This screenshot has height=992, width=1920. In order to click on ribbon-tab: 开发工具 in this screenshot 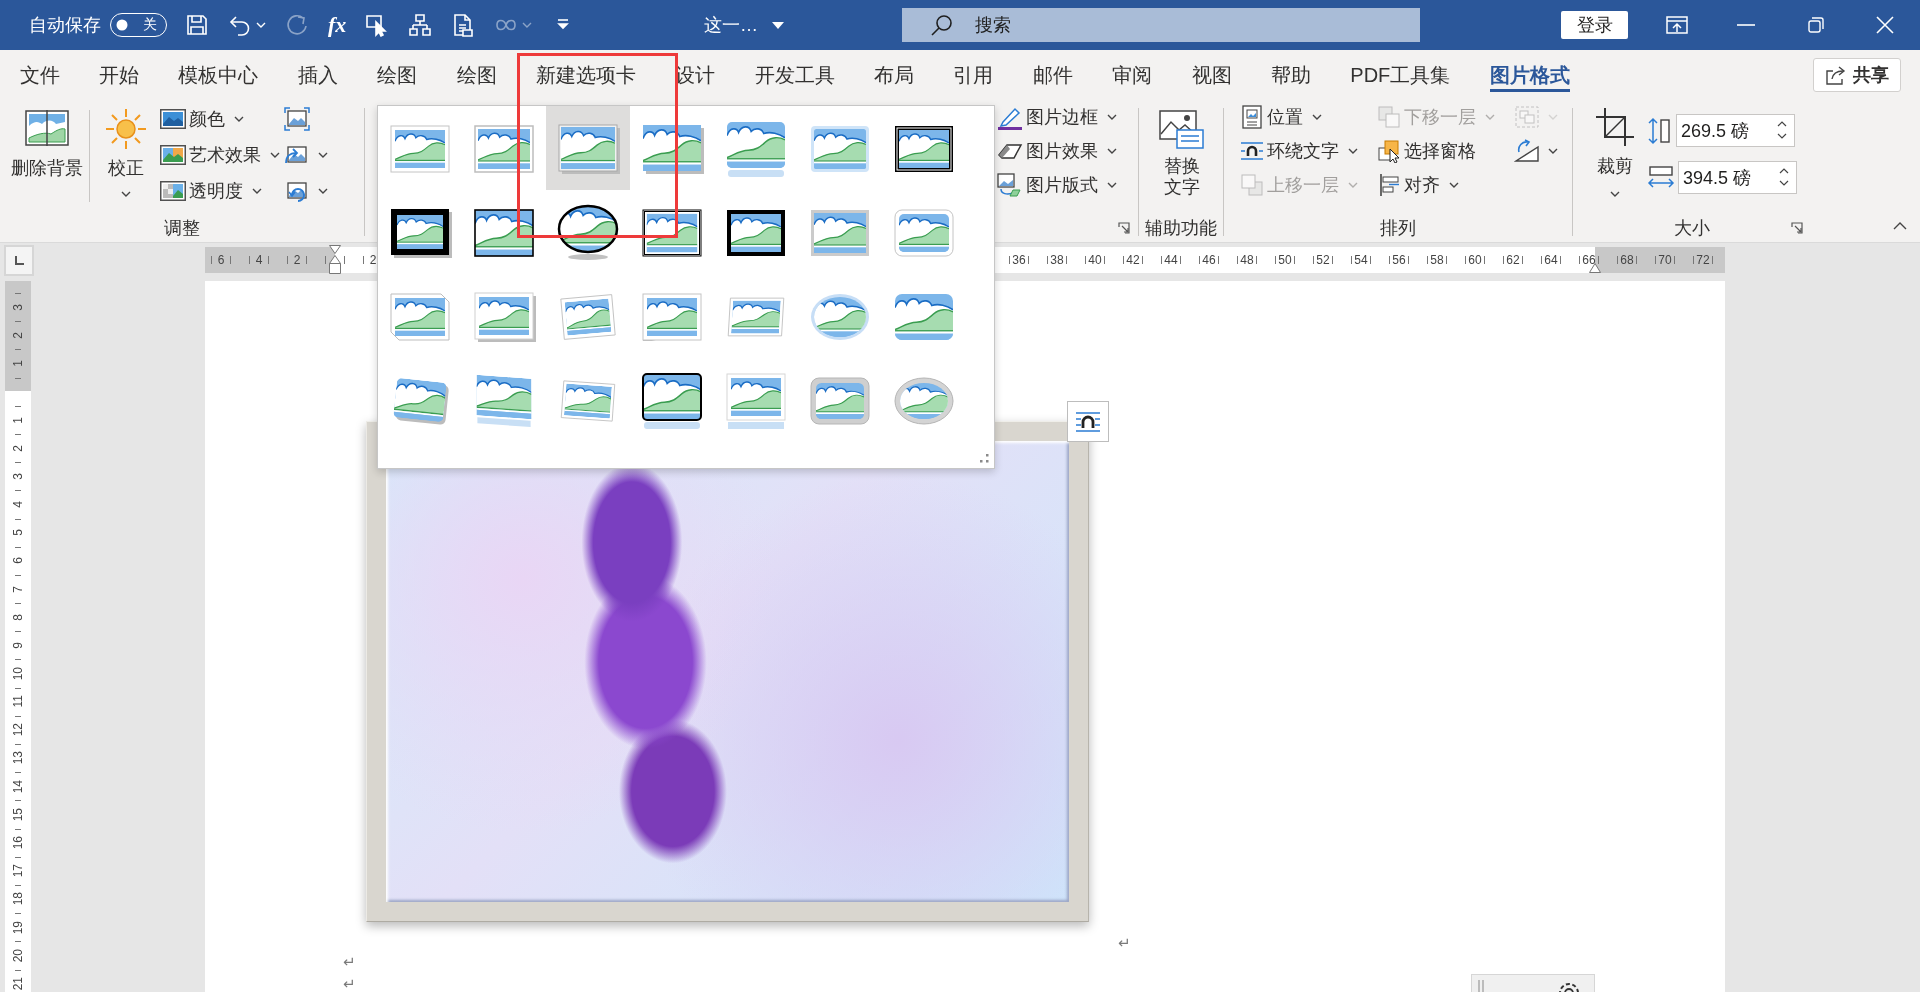, I will do `click(795, 75)`.